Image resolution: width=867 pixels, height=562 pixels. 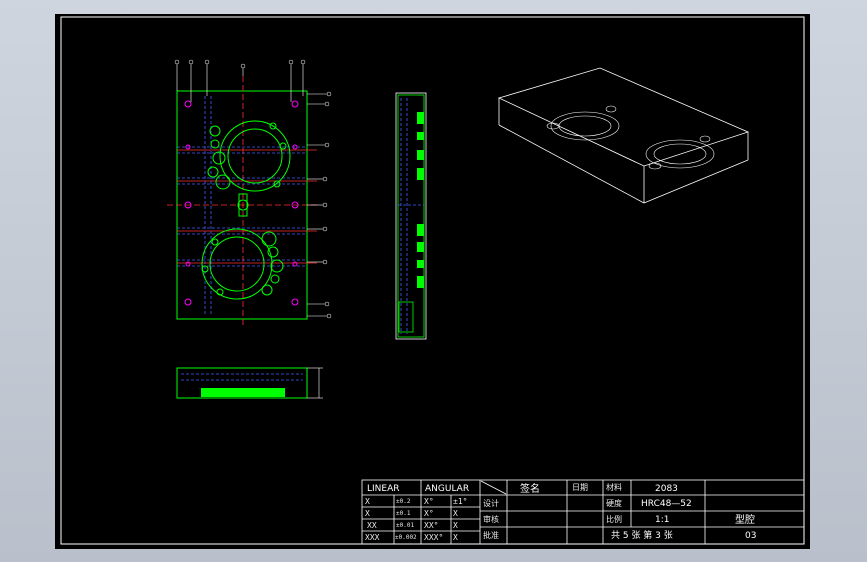 I want to click on tol-row-3-lin-tol: ±0.01, so click(x=405, y=525).